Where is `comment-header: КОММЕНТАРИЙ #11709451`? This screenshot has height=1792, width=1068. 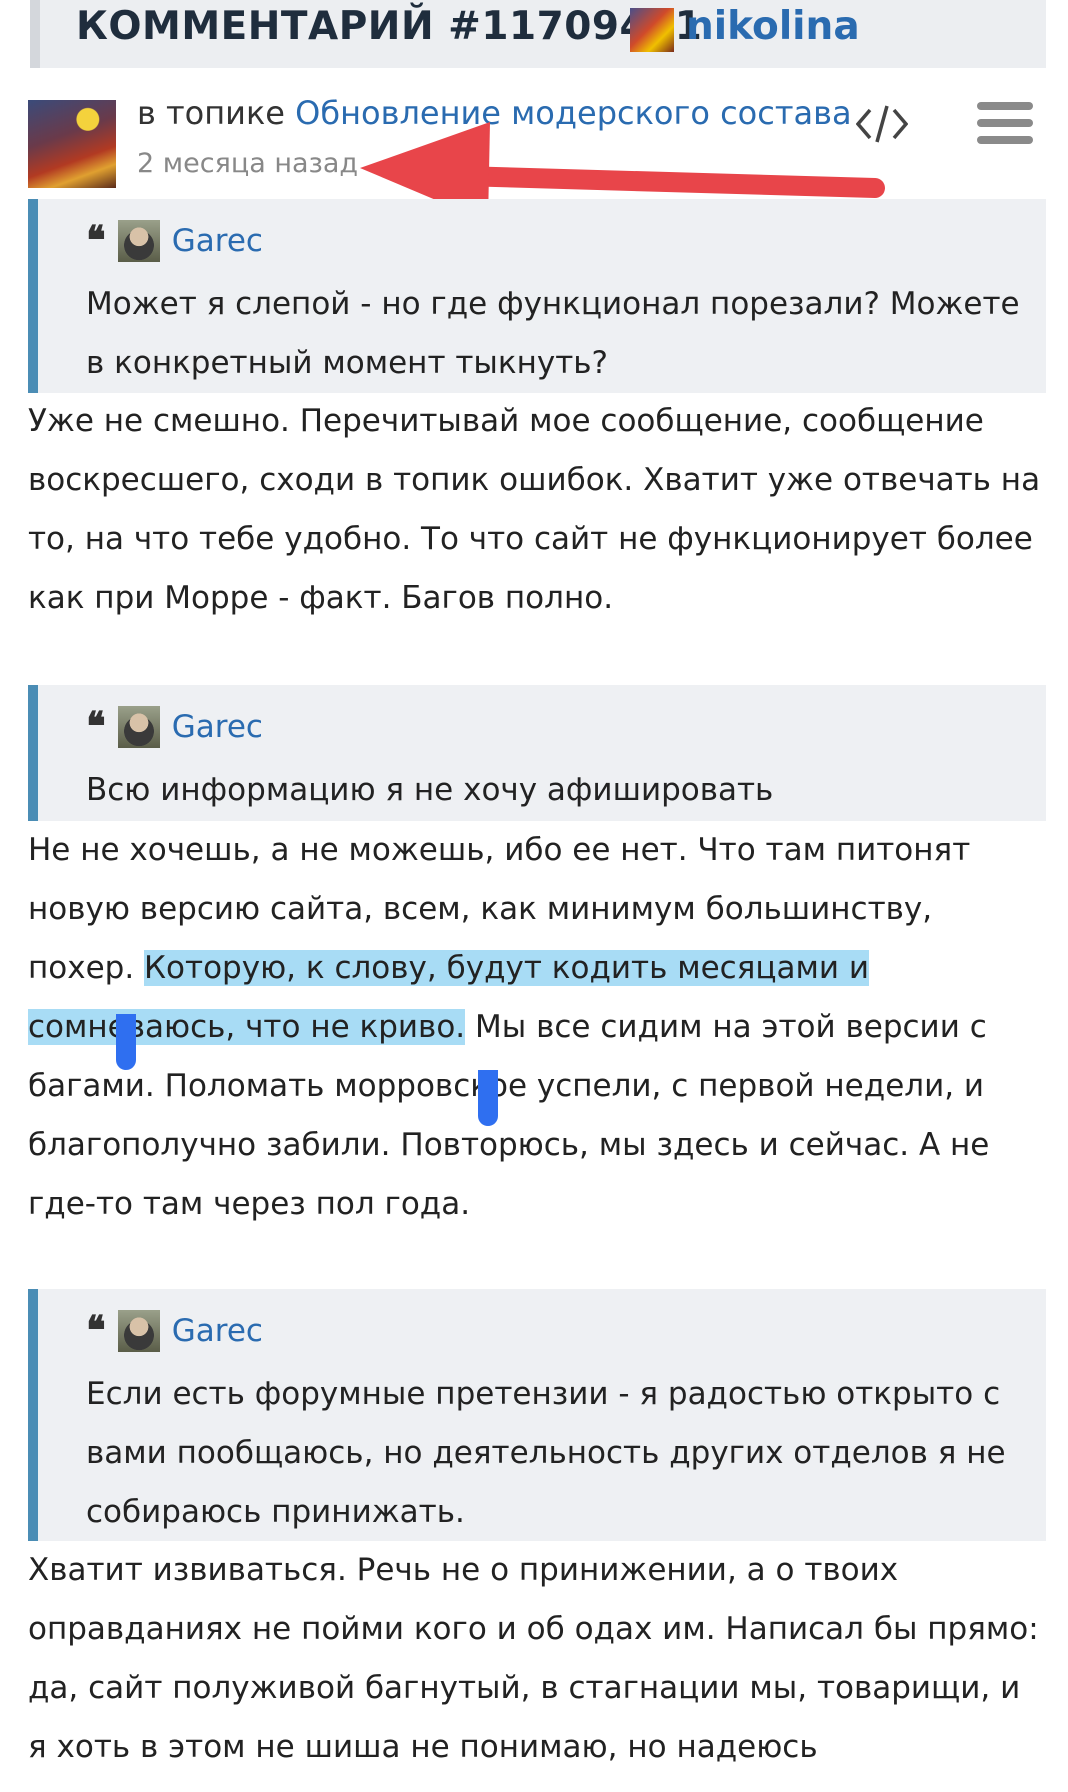
comment-header: КОММЕНТАРИЙ #11709451 is located at coordinates (538, 34).